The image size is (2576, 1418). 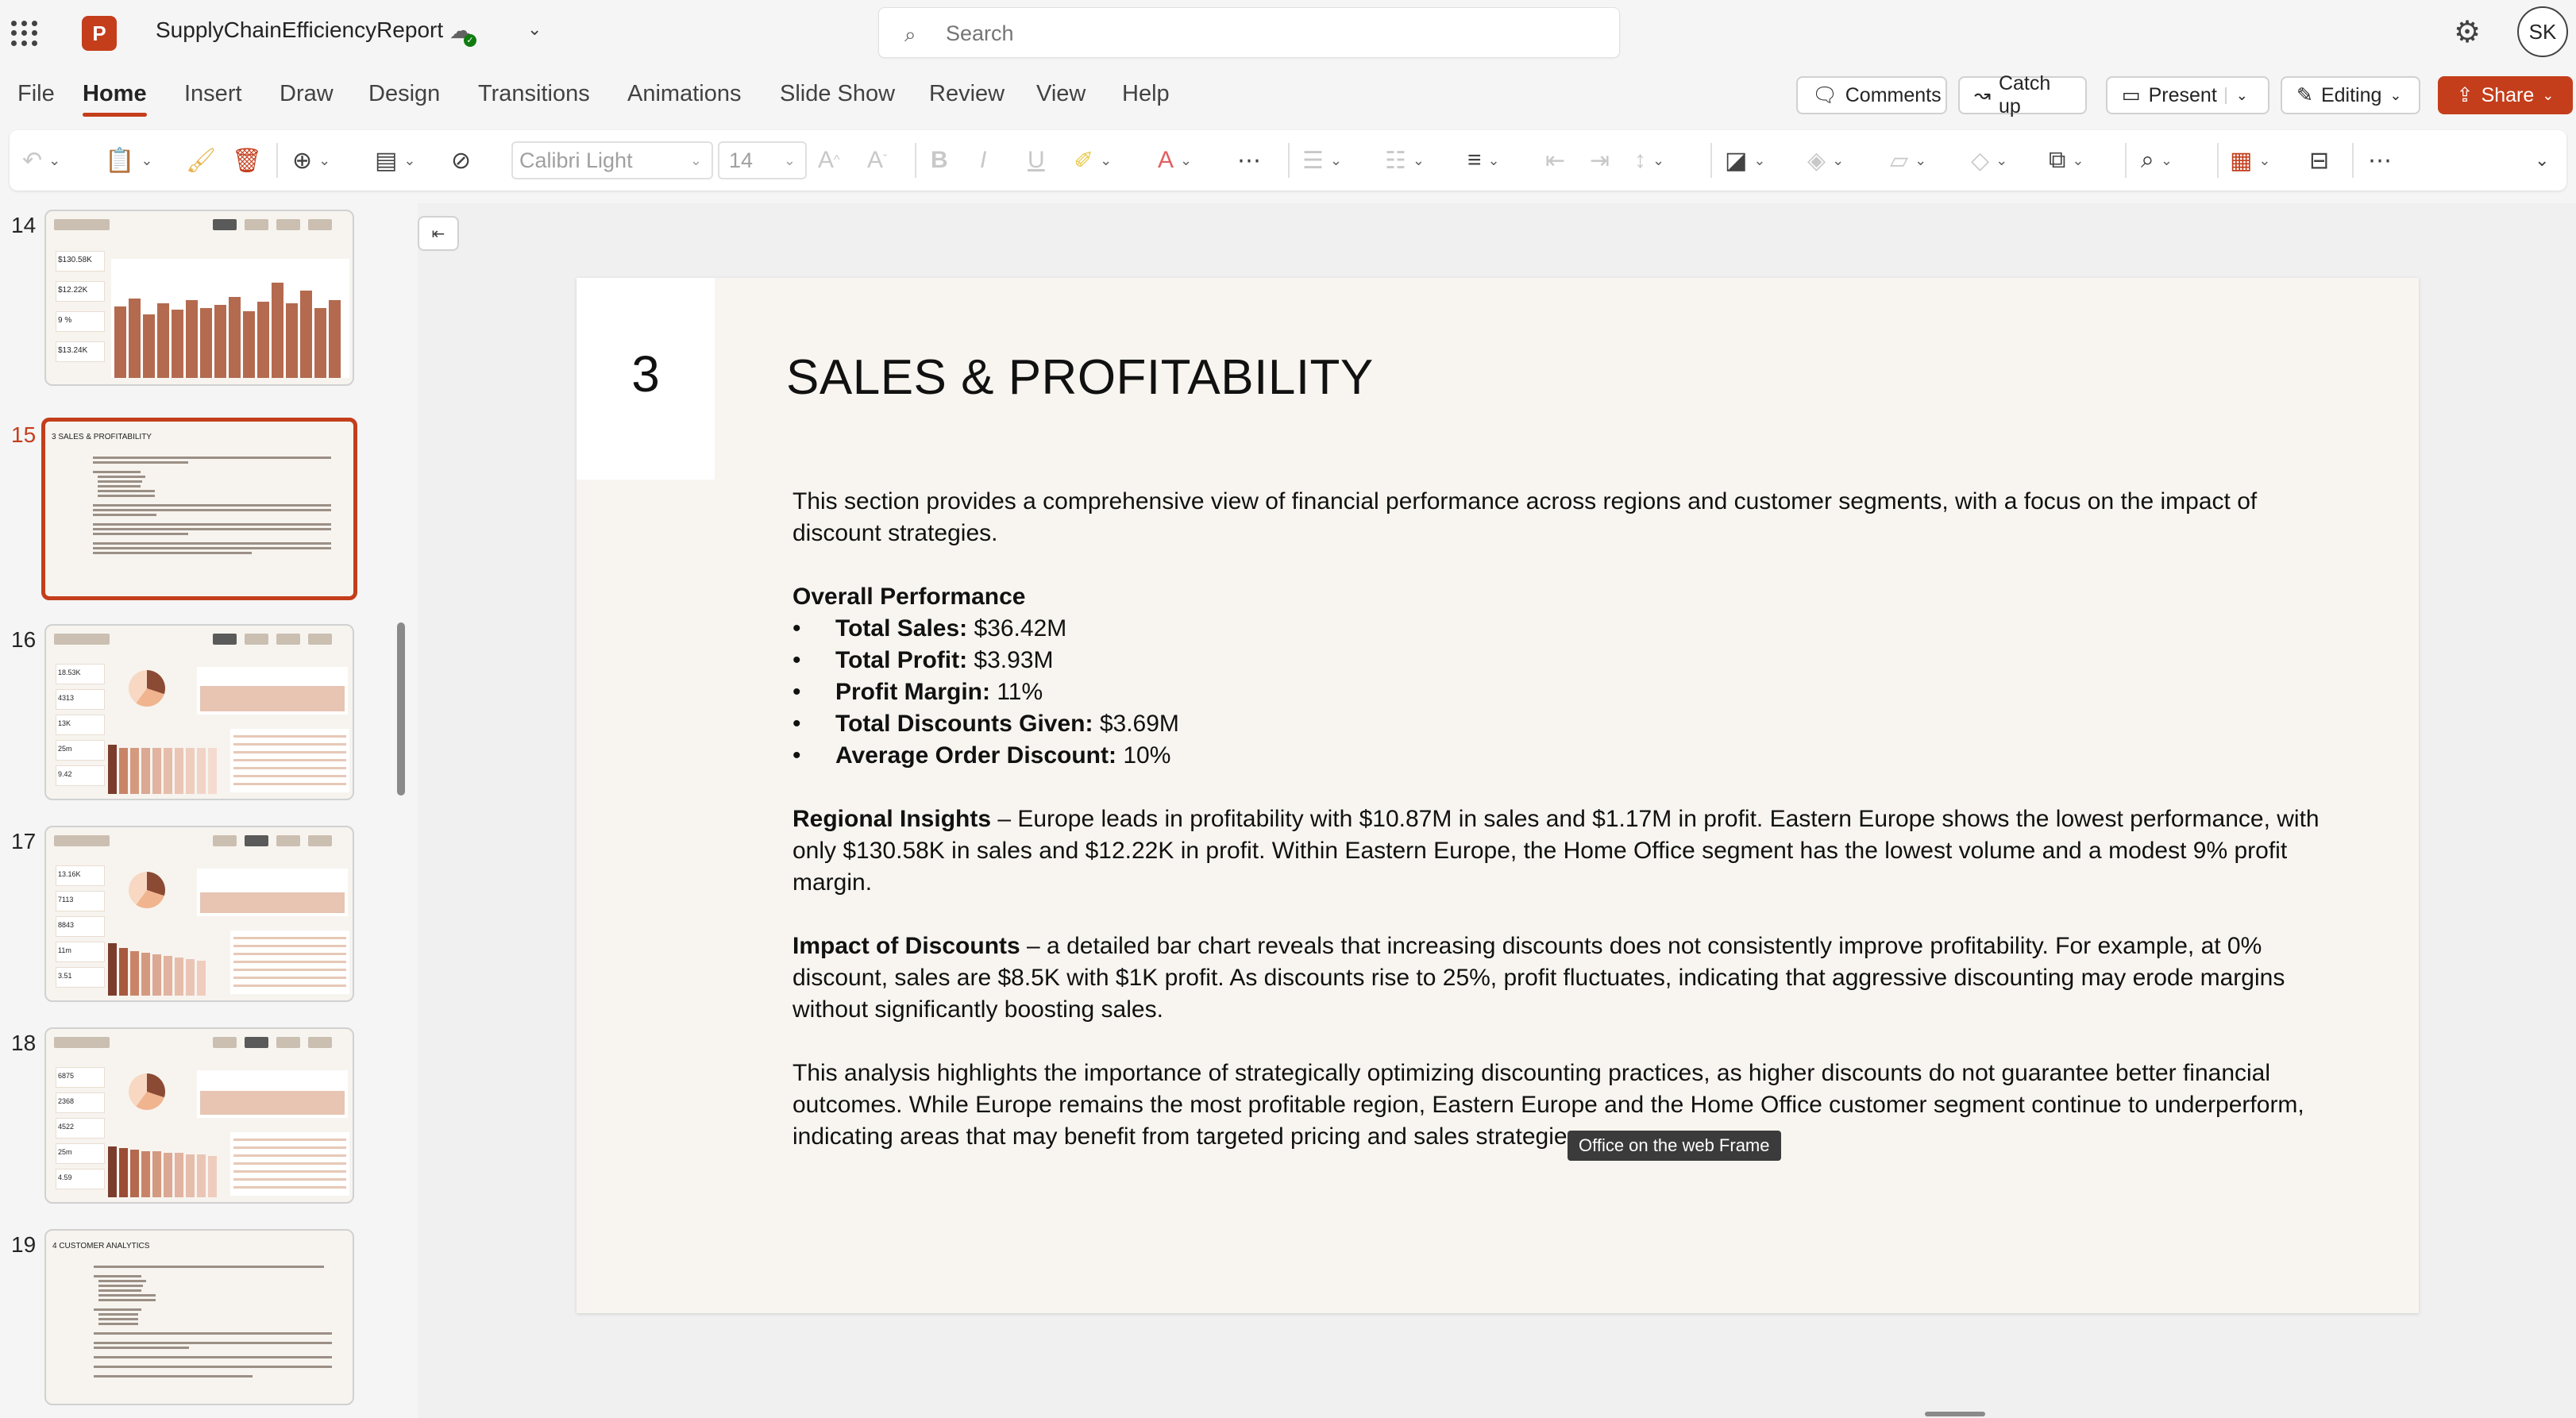 What do you see at coordinates (199, 712) in the screenshot?
I see `slide-thumbnail-16: 18.53K 4313 13K 25m 9.42` at bounding box center [199, 712].